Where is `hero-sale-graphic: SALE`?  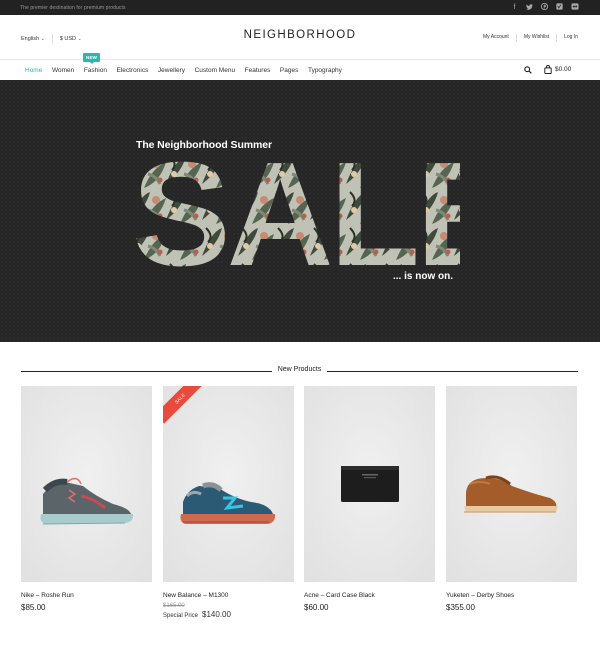 hero-sale-graphic: SALE is located at coordinates (296, 211).